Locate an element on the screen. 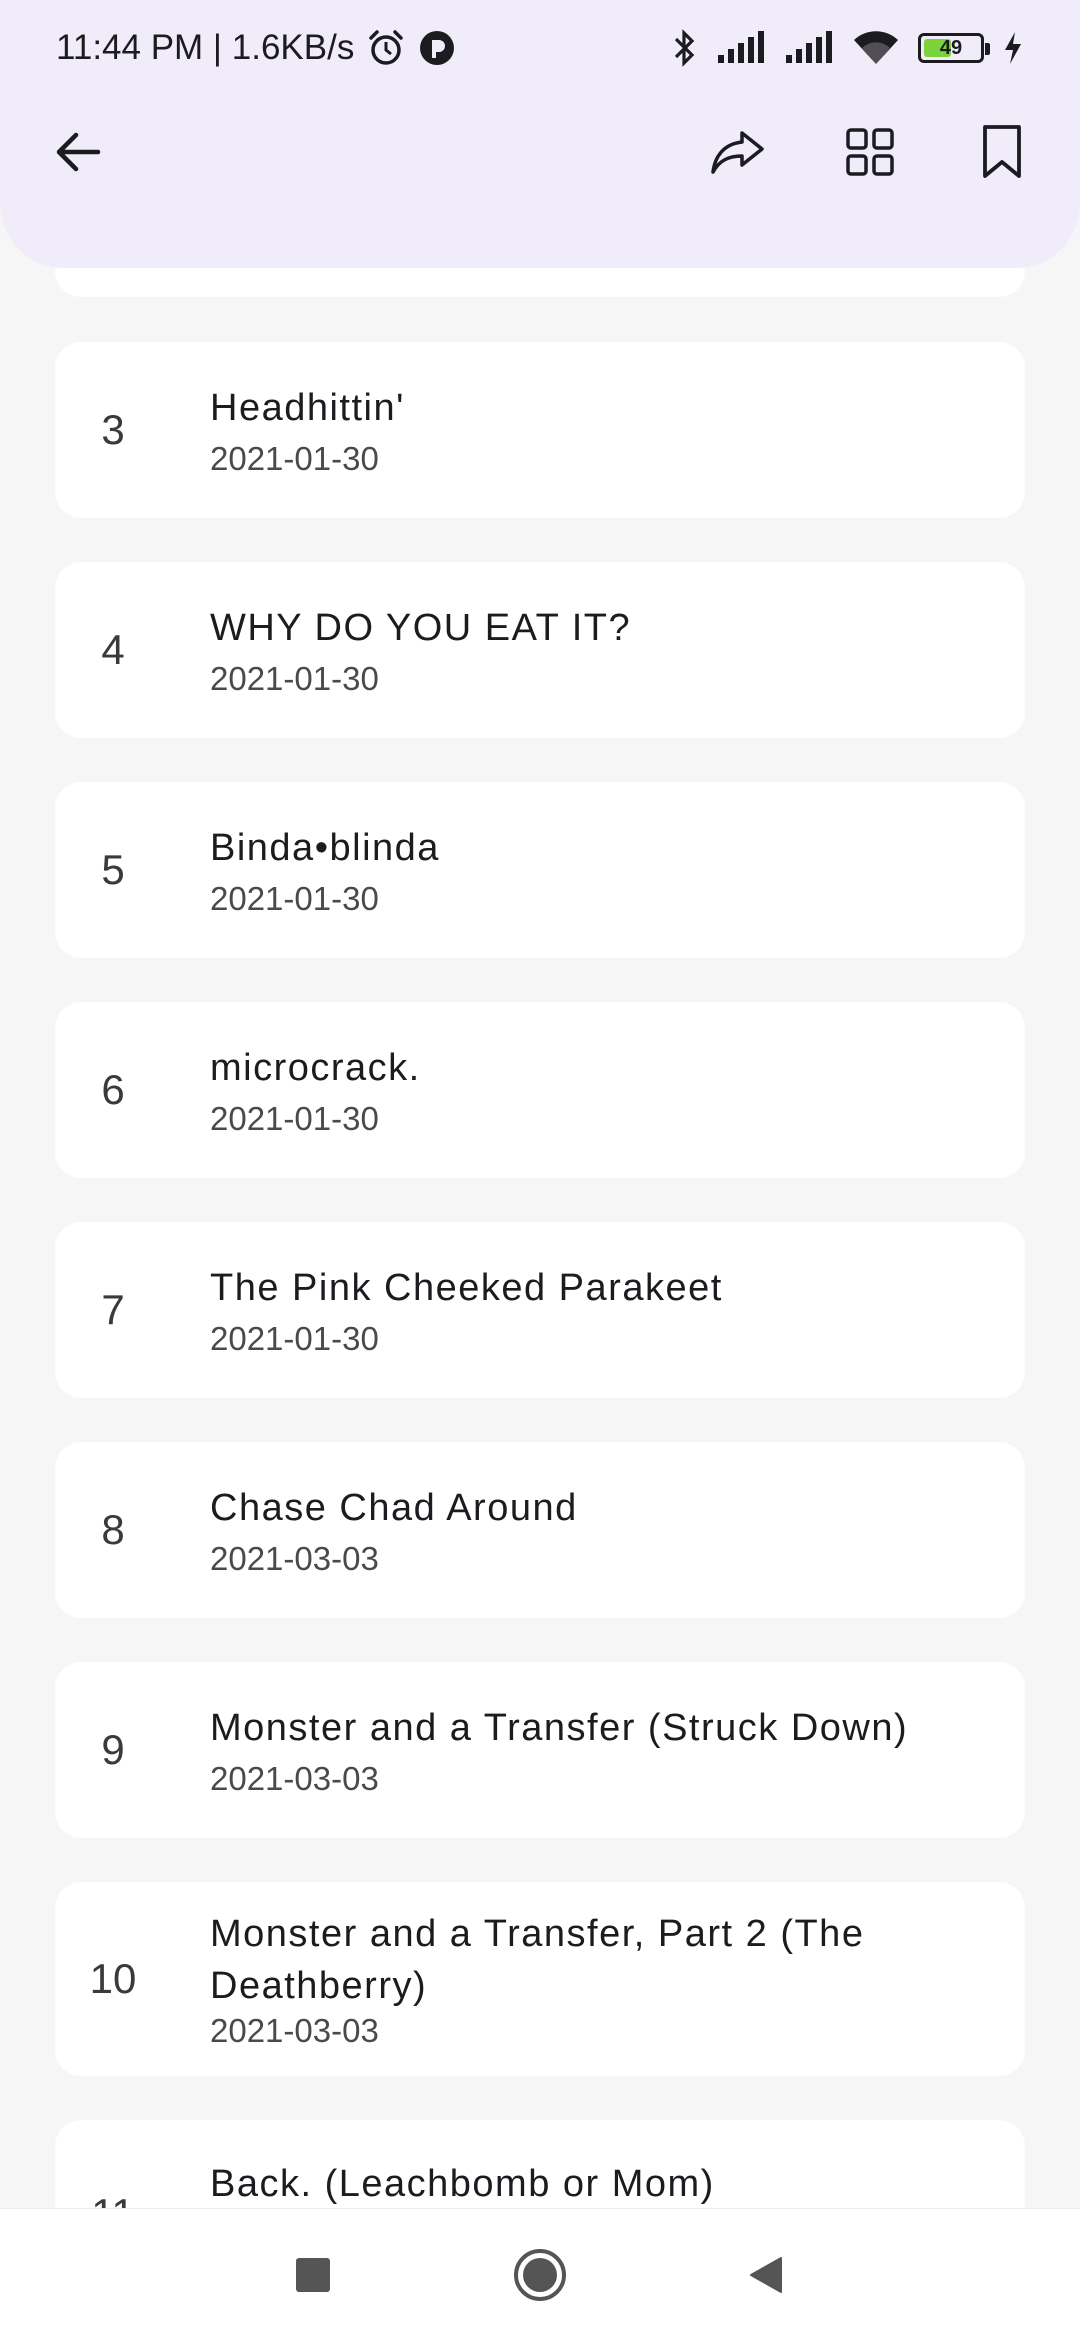 This screenshot has width=1080, height=2340. battery-level: 49 is located at coordinates (951, 47).